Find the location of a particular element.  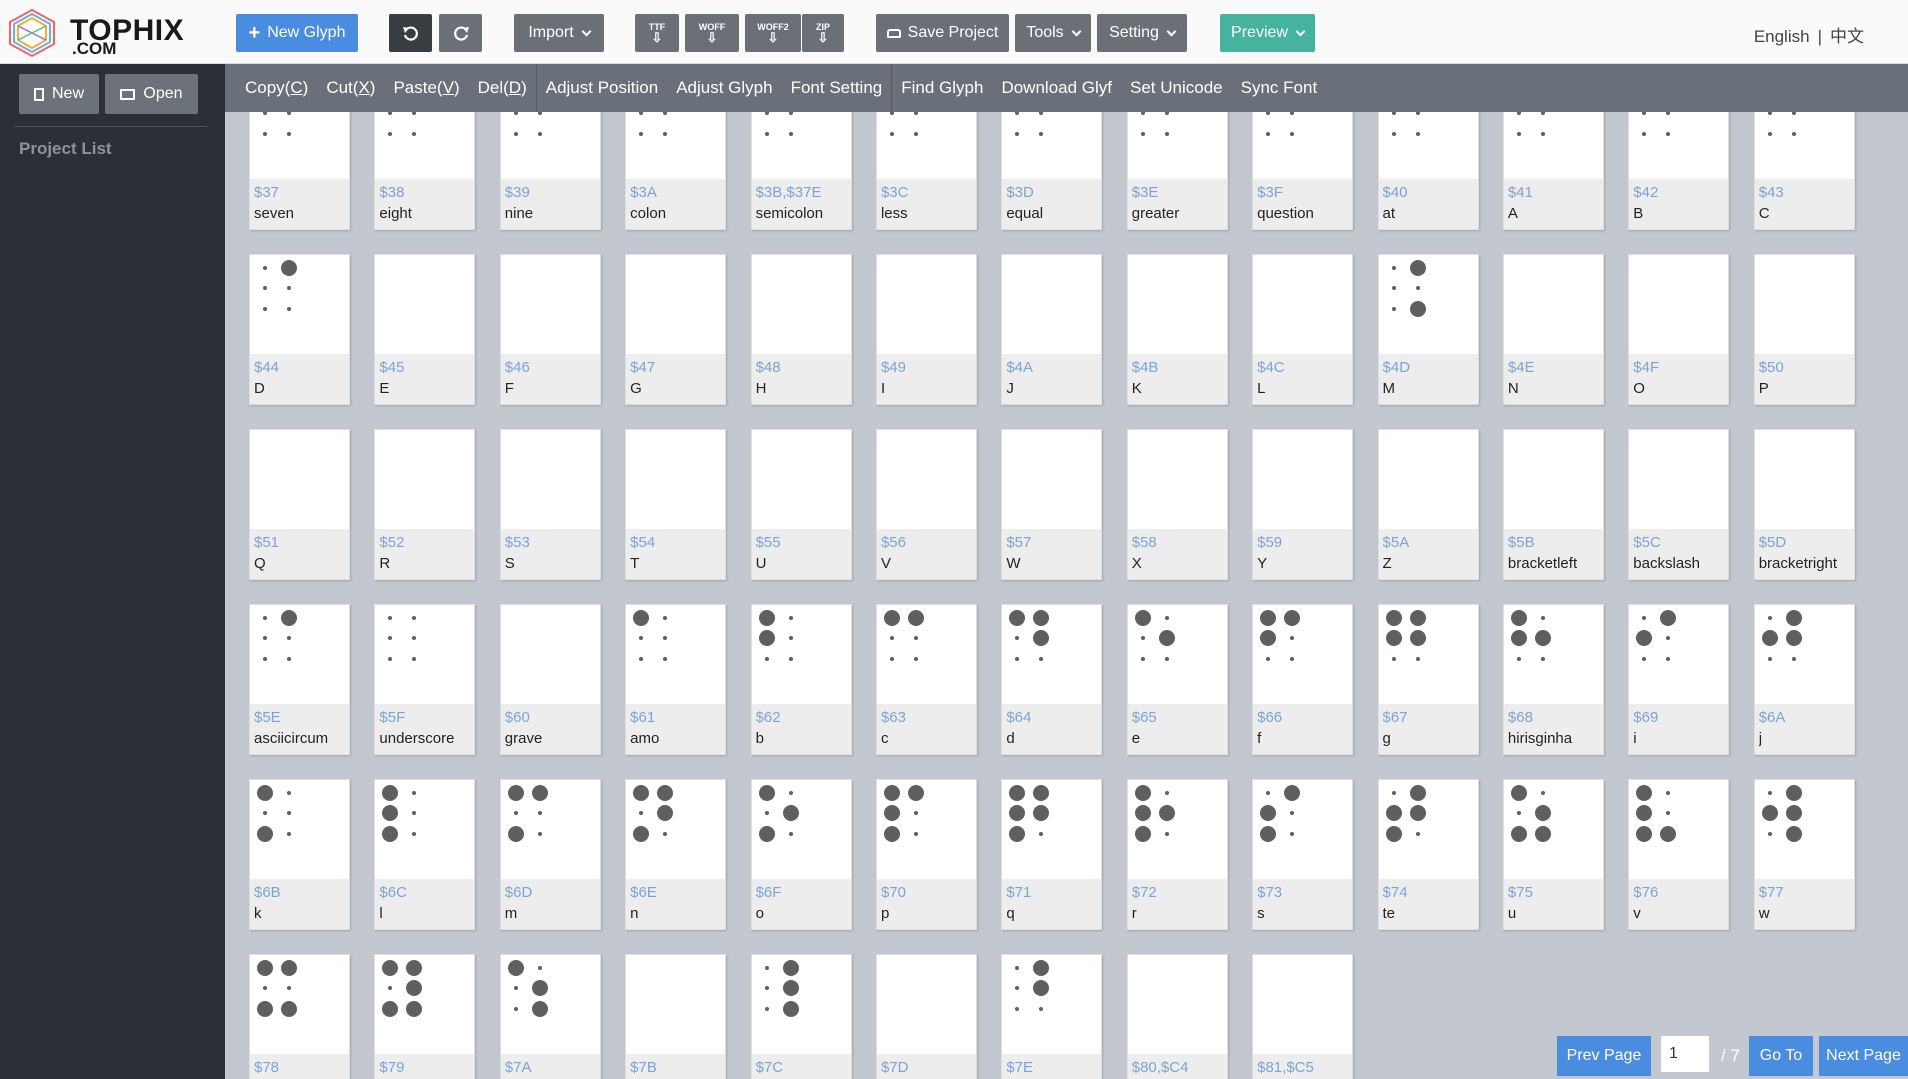

glyph-card: $54 T is located at coordinates (676, 504).